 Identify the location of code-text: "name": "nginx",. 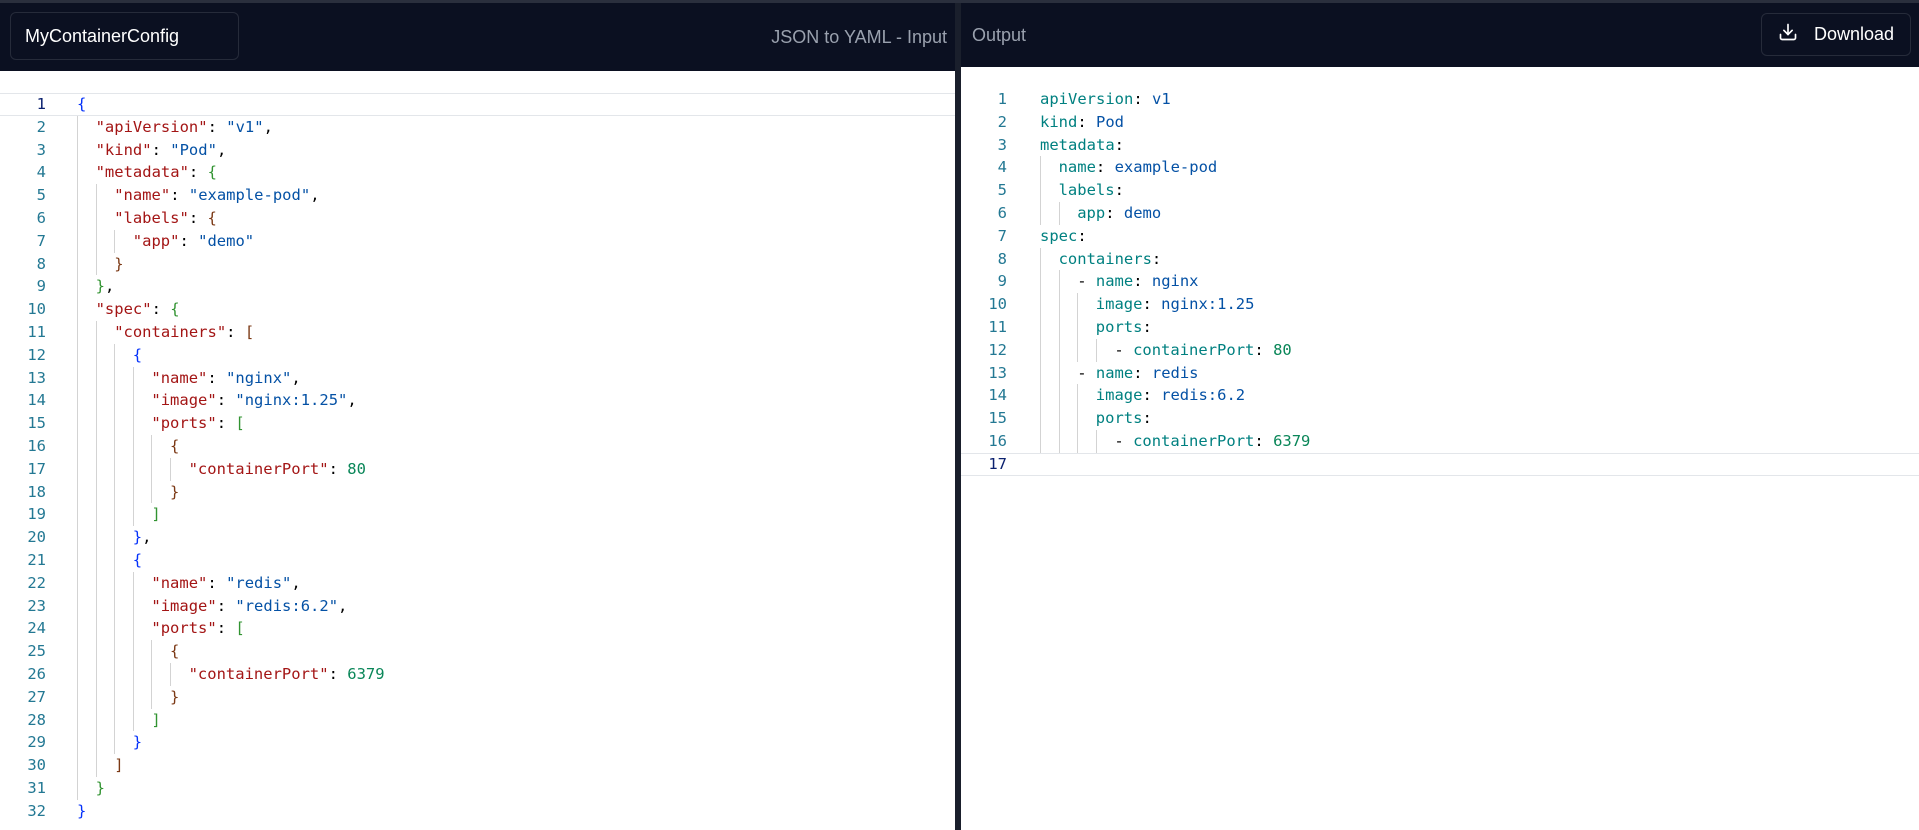
(226, 377).